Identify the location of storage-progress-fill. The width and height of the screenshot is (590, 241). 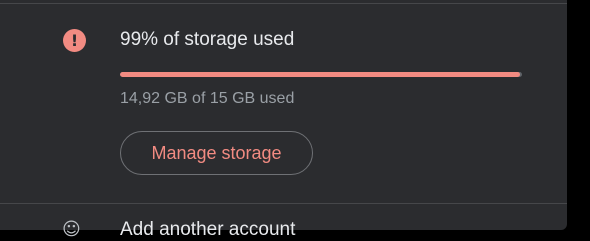
(320, 74).